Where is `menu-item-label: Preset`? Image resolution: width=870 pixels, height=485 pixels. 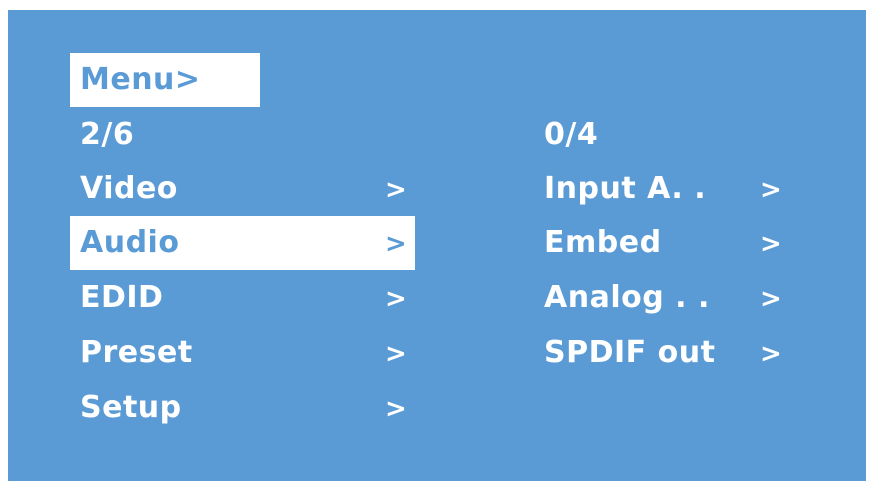
menu-item-label: Preset is located at coordinates (136, 352).